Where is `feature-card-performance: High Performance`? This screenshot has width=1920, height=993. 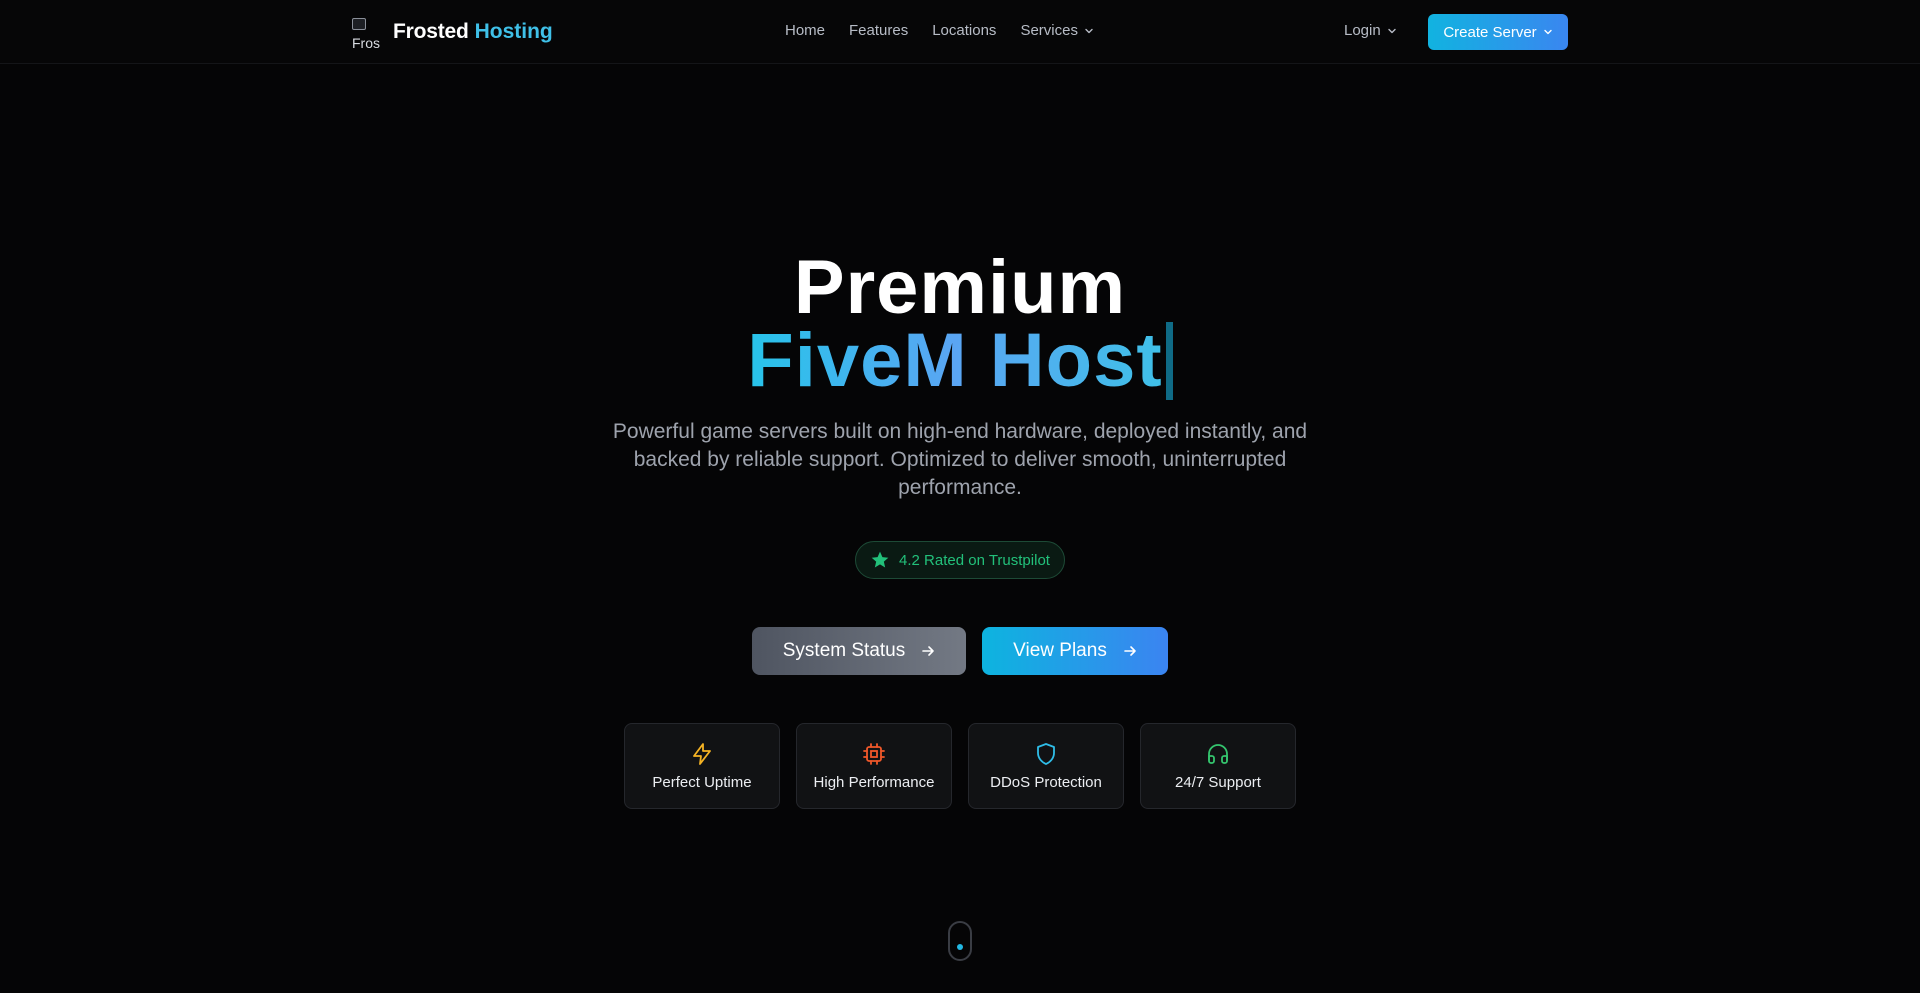
feature-card-performance: High Performance is located at coordinates (874, 766).